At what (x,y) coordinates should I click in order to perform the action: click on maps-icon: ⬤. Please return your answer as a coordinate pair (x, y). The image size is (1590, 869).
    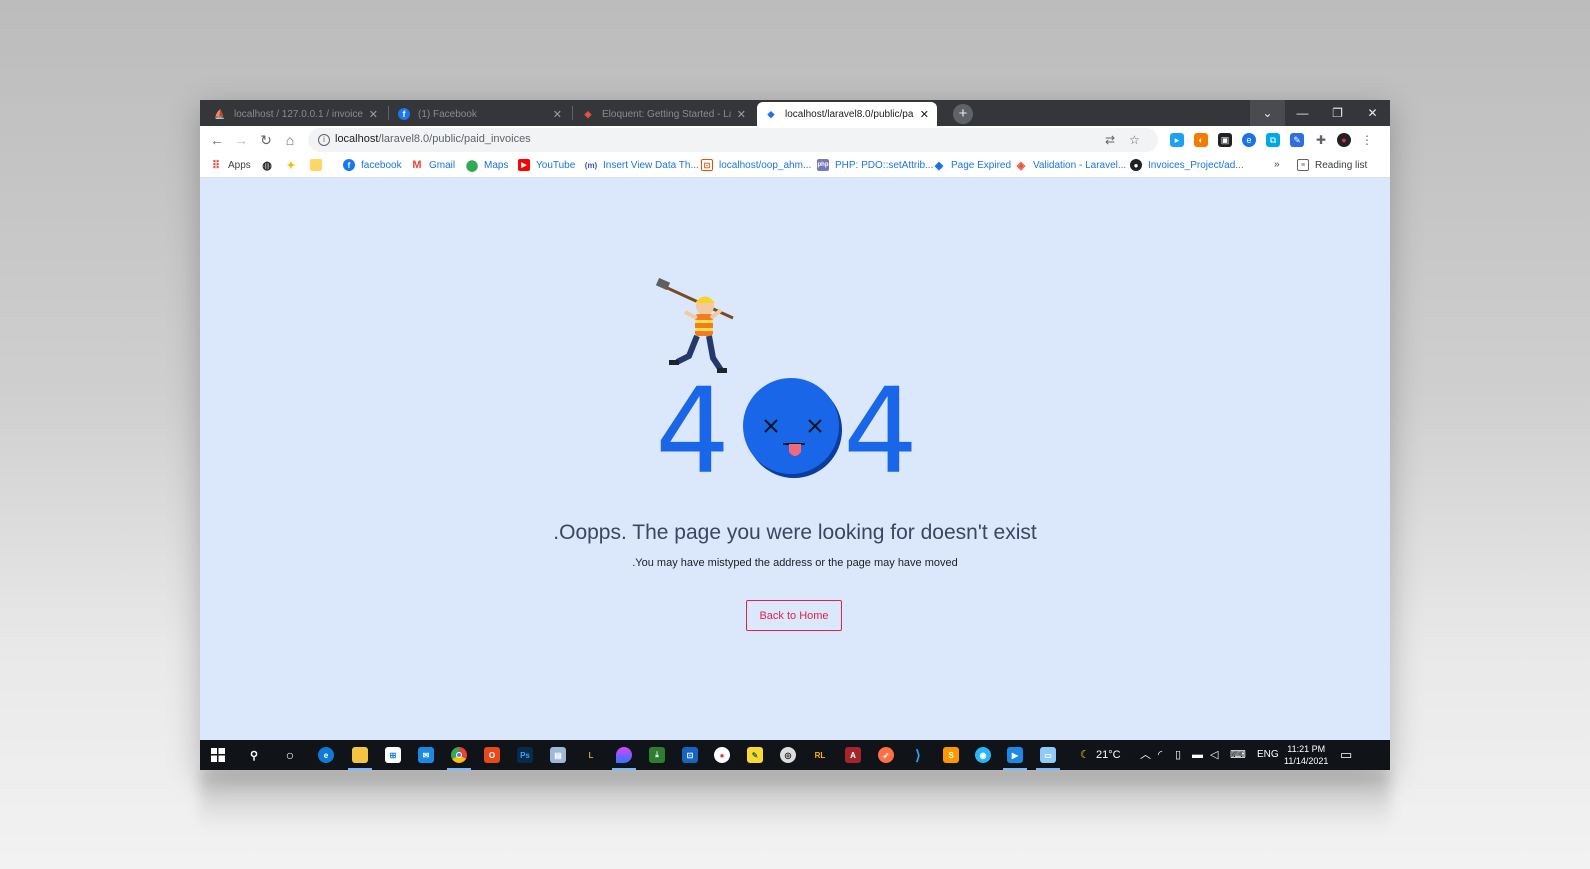
    Looking at the image, I should click on (472, 165).